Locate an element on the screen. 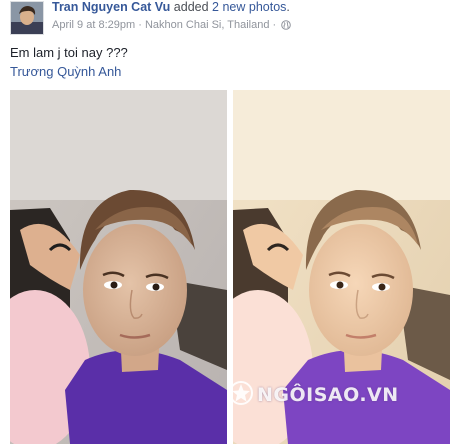 The width and height of the screenshot is (450, 444). post-header: Tran Nguyen Cat Vu added 2 new photos. is located at coordinates (171, 7).